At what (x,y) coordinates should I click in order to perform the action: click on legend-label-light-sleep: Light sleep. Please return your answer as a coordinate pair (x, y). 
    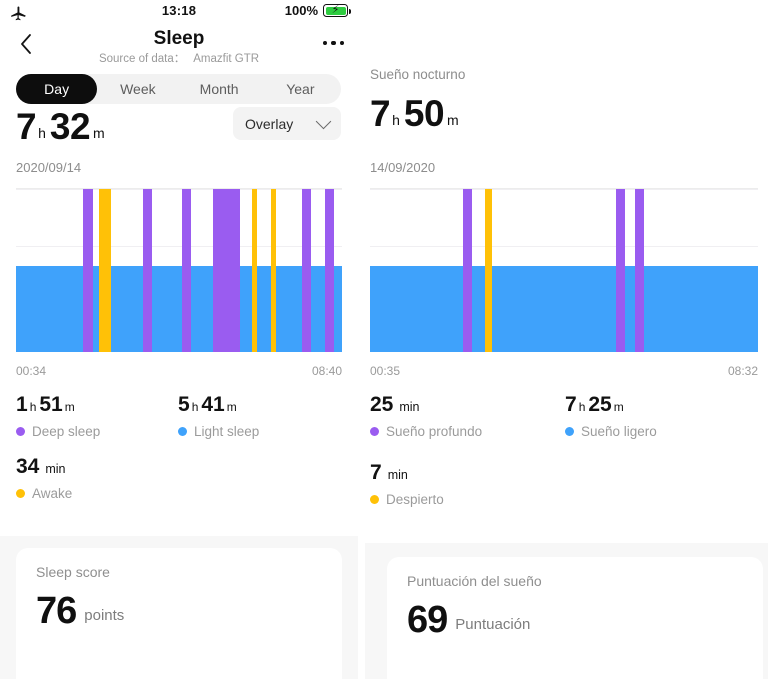
    Looking at the image, I should click on (227, 431).